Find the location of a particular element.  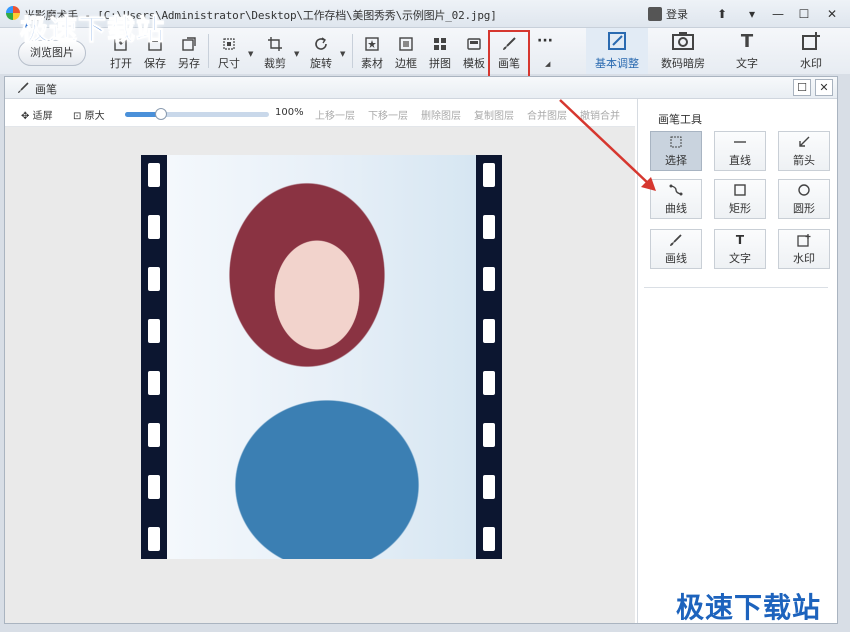

site-watermark-bottom: 极速下载站 is located at coordinates (749, 607).